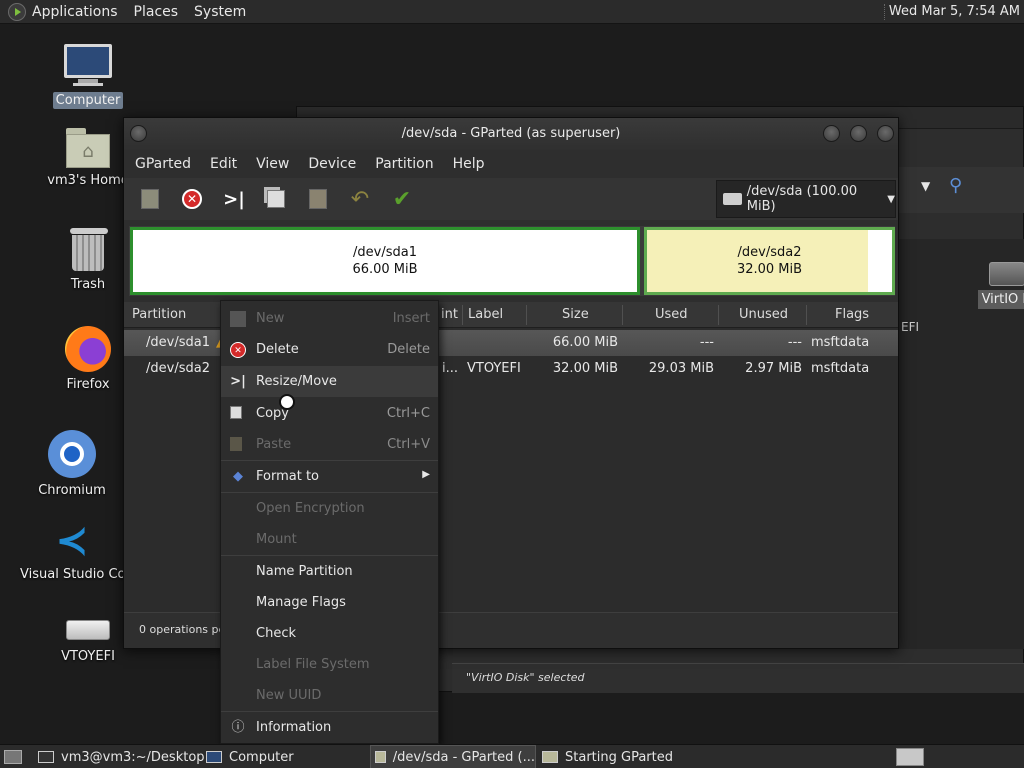  I want to click on menu-item-check: Check, so click(329, 633).